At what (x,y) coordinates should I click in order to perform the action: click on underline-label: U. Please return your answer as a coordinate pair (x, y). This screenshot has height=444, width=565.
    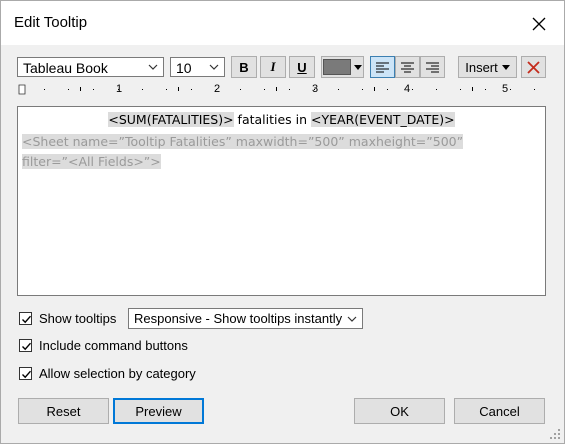
    Looking at the image, I should click on (302, 67).